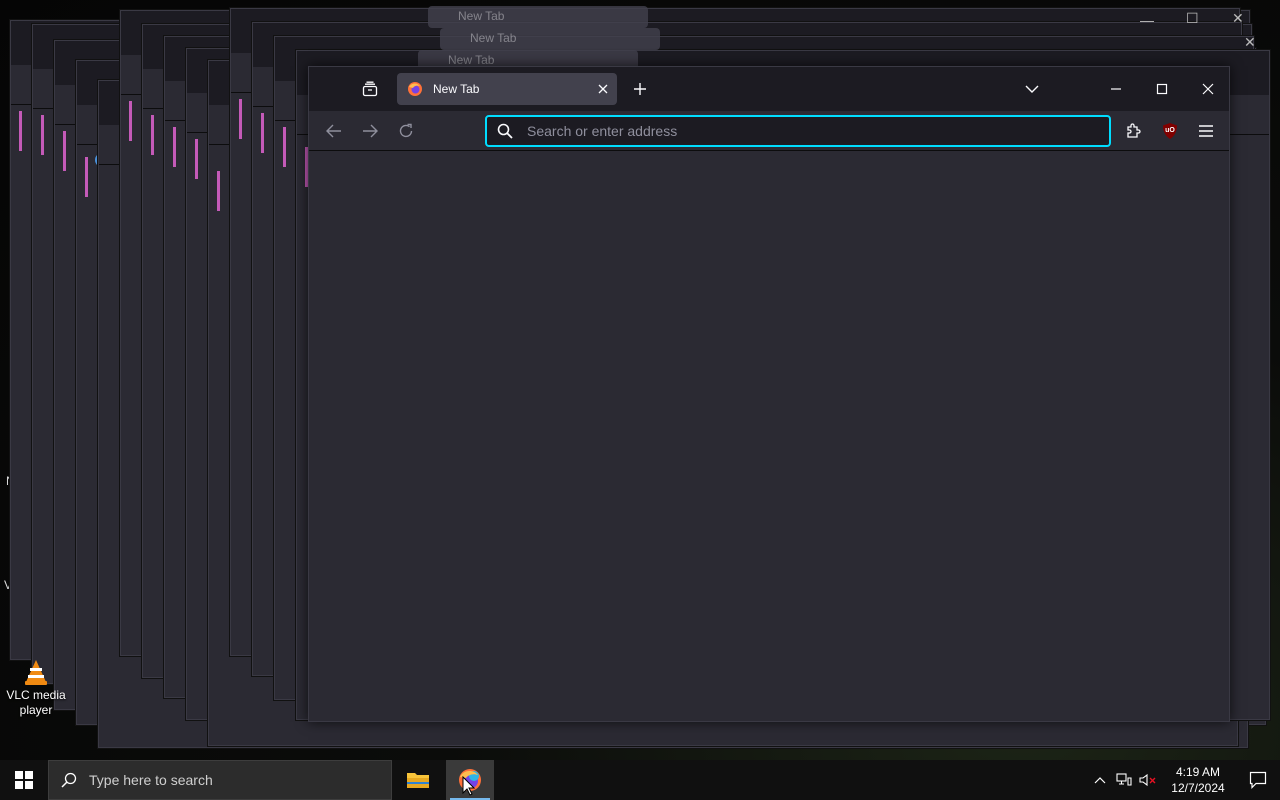 This screenshot has height=800, width=1280. I want to click on volume-muted-icon, so click(1147, 780).